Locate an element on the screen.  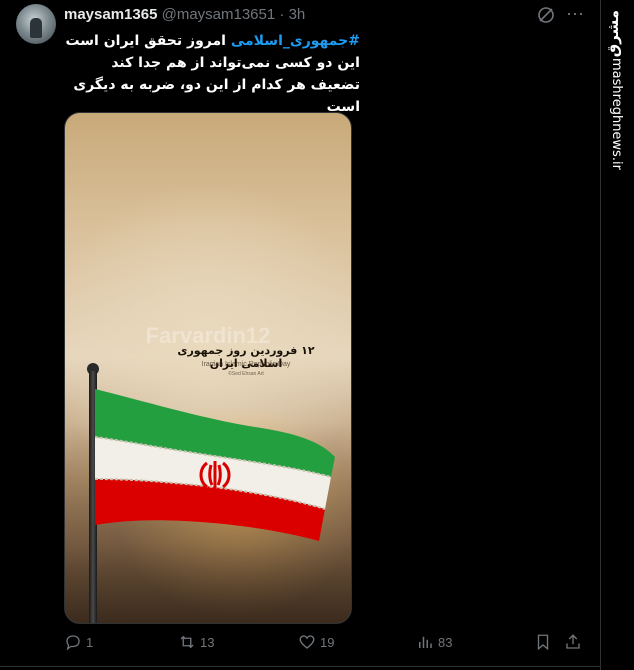
repost-count: 13 is located at coordinates (207, 642).